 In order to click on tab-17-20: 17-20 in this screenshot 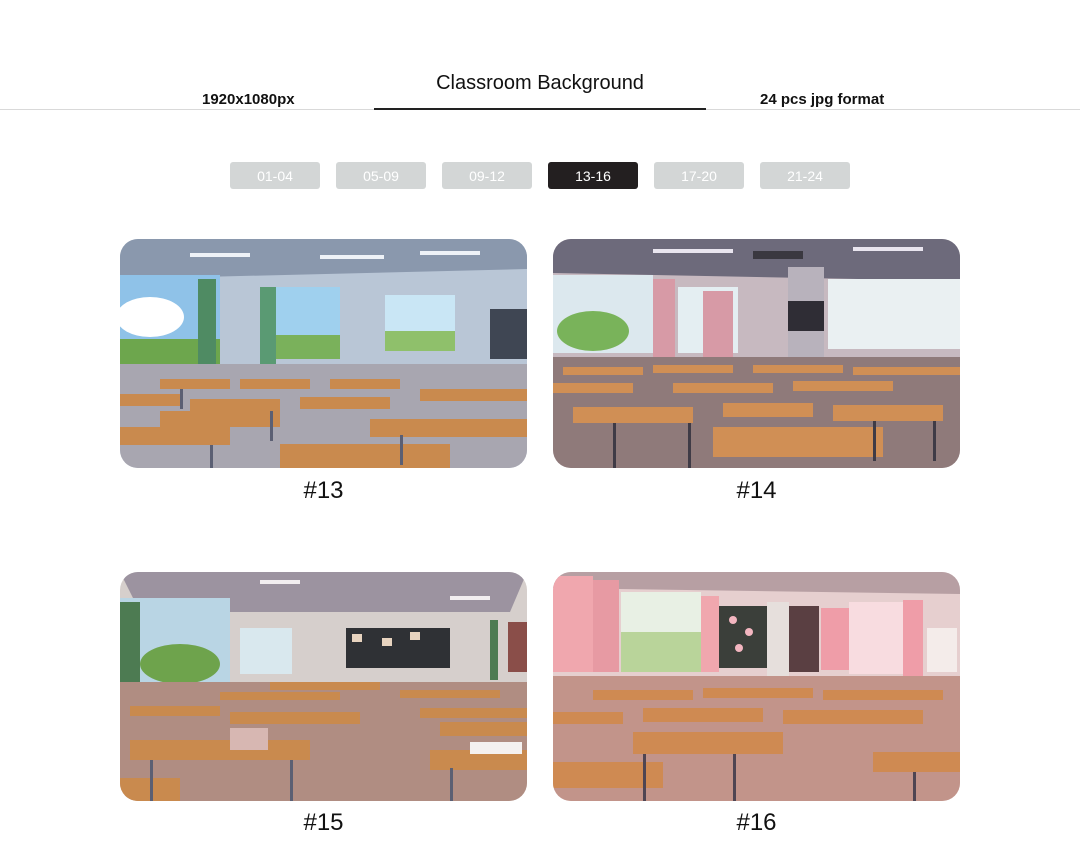, I will do `click(699, 175)`.